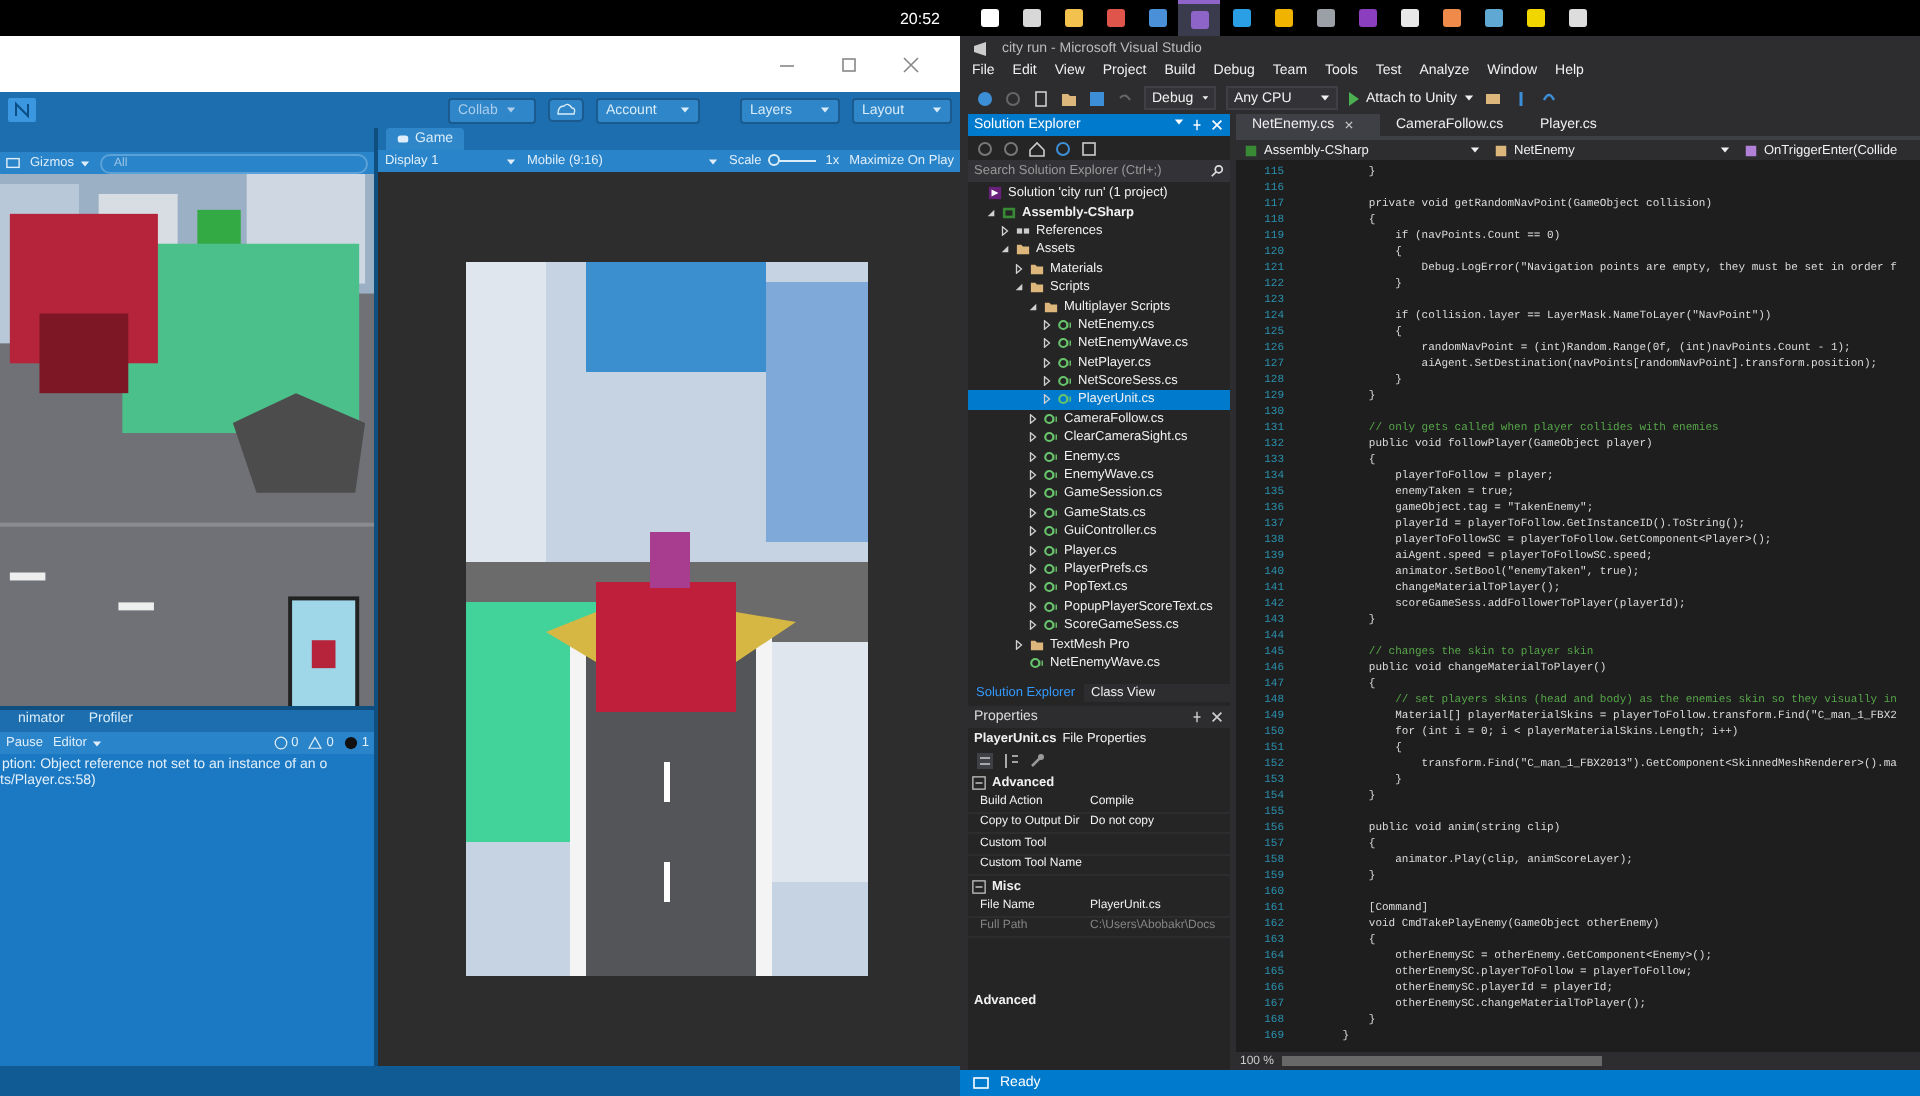 This screenshot has width=1920, height=1096. Describe the element at coordinates (1492, 98) in the screenshot. I see `breakpoint-icon` at that location.